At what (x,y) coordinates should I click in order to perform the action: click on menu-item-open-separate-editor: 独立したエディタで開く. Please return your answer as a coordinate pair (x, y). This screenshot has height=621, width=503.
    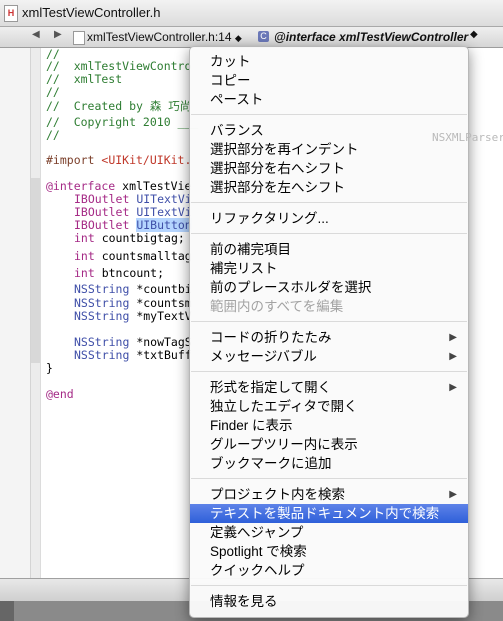
    Looking at the image, I should click on (329, 406).